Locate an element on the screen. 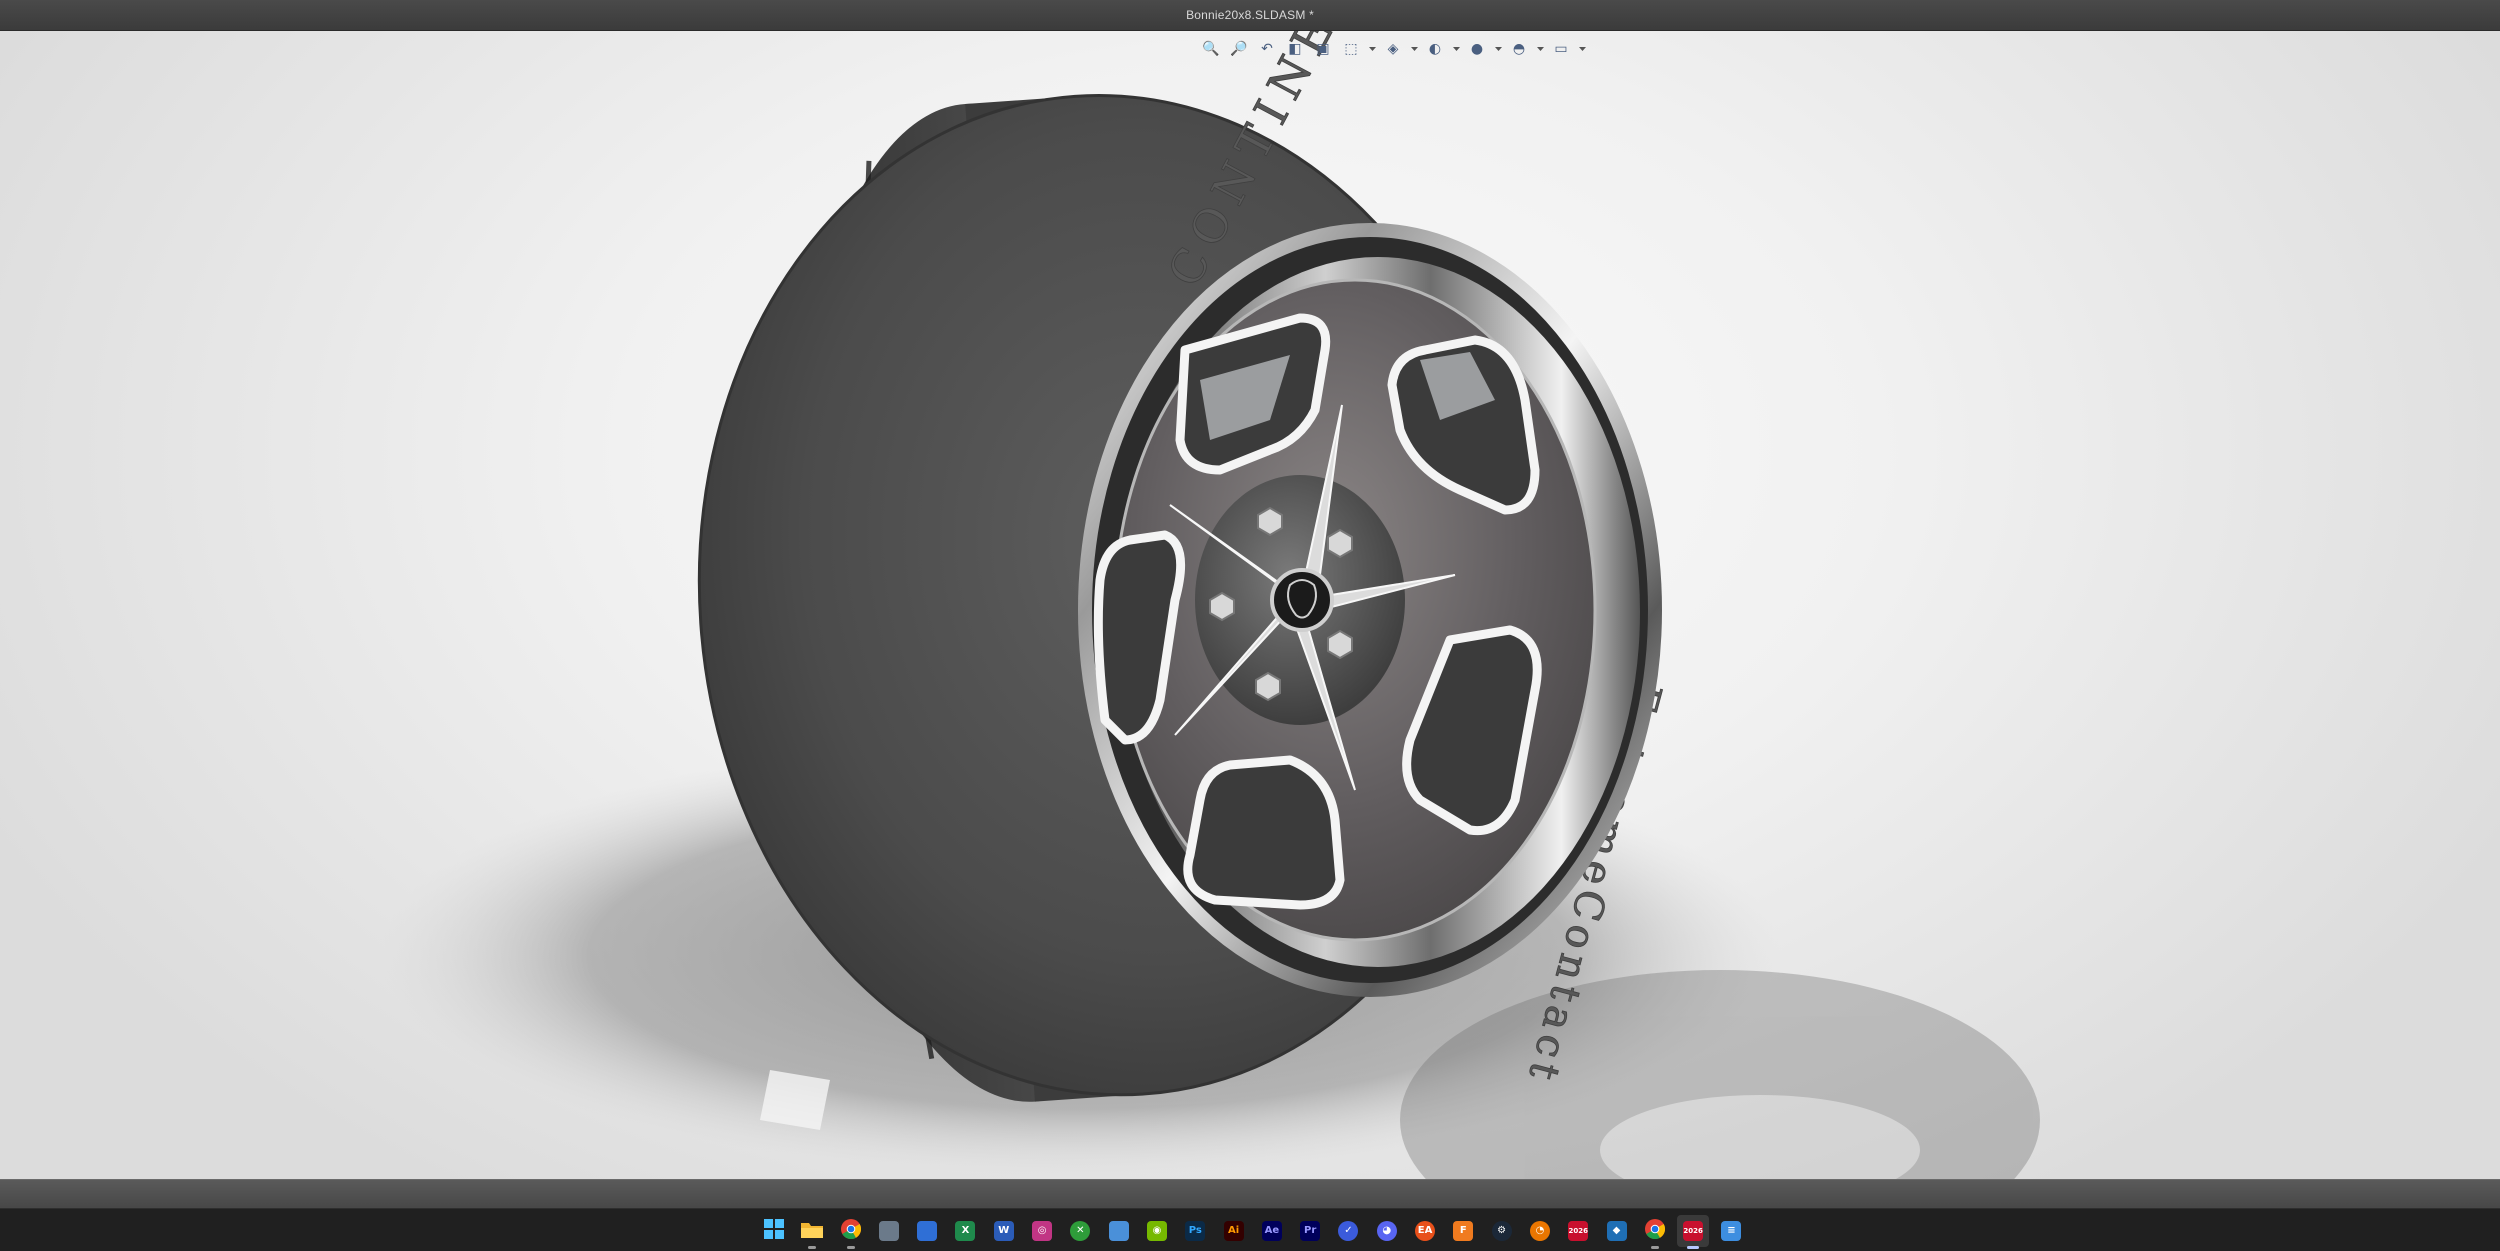 Image resolution: width=2500 pixels, height=1251 pixels. steam-taskbar-button: ⚙ is located at coordinates (1502, 1231).